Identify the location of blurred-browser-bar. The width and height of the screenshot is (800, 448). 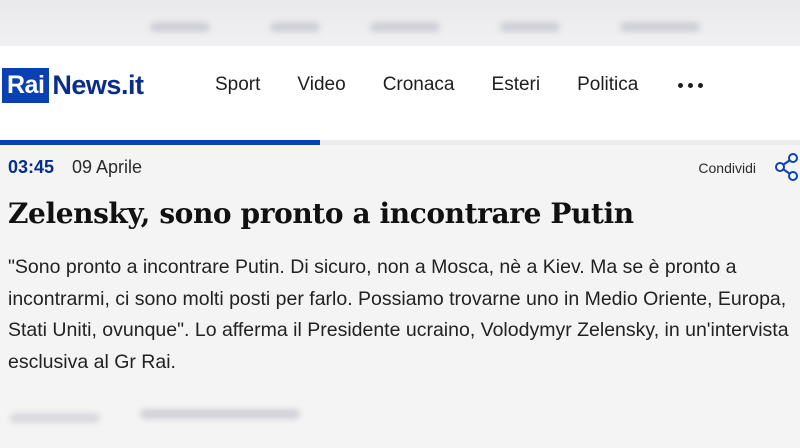
(400, 23).